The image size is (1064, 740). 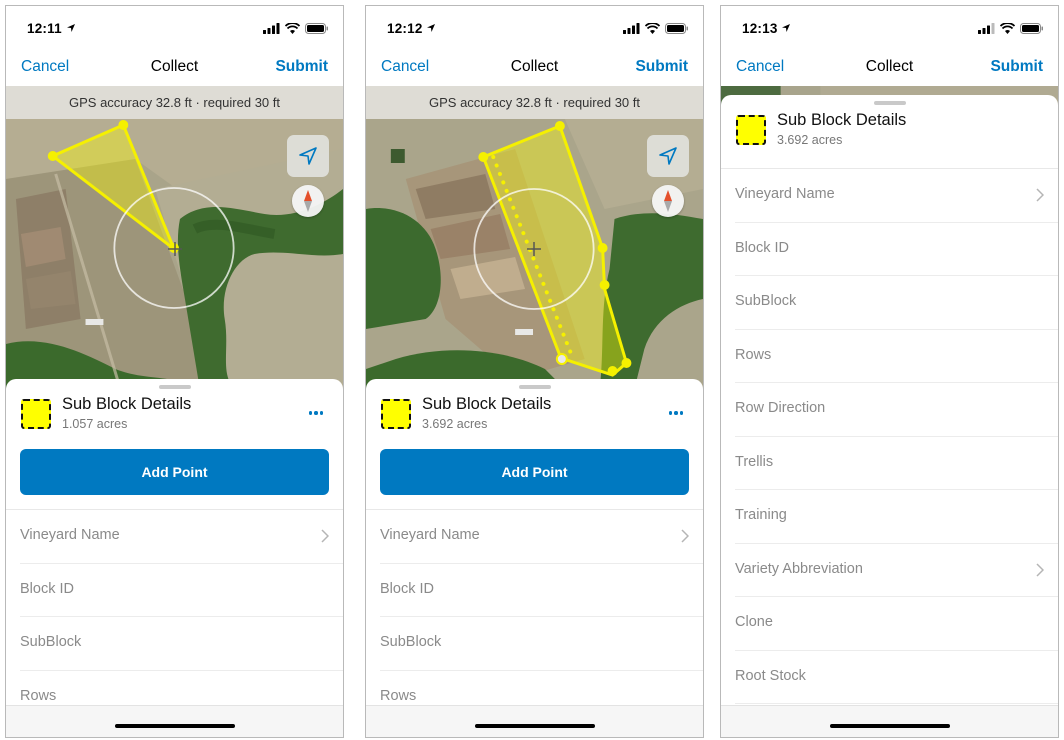 What do you see at coordinates (770, 675) in the screenshot?
I see `field-label: Root Stock` at bounding box center [770, 675].